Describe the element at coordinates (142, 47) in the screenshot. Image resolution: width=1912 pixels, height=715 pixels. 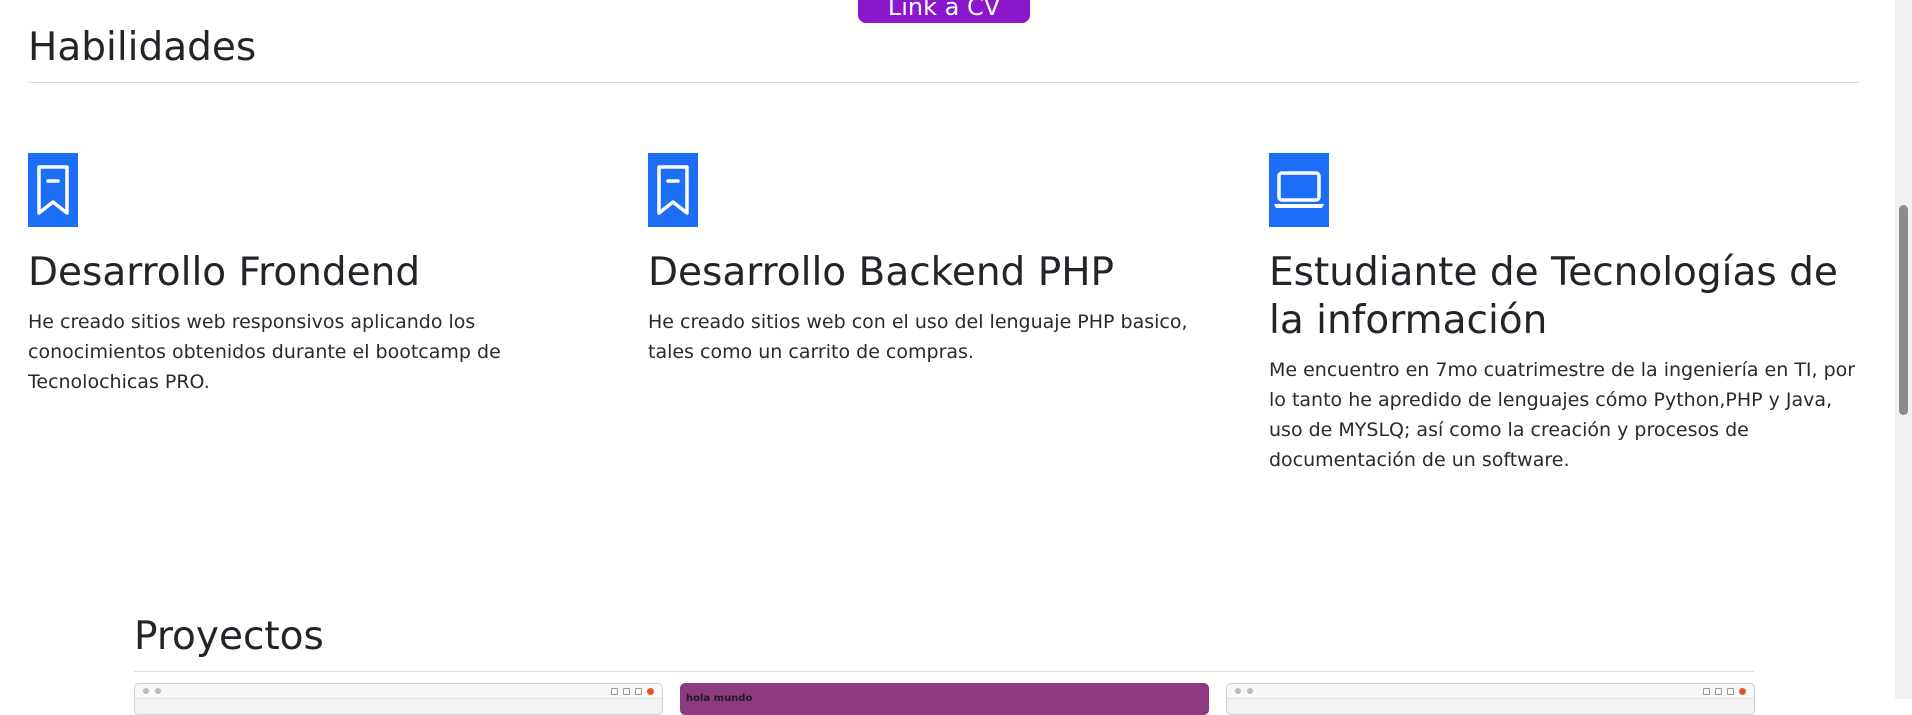
I see `skills-section-title: Habilidades` at that location.